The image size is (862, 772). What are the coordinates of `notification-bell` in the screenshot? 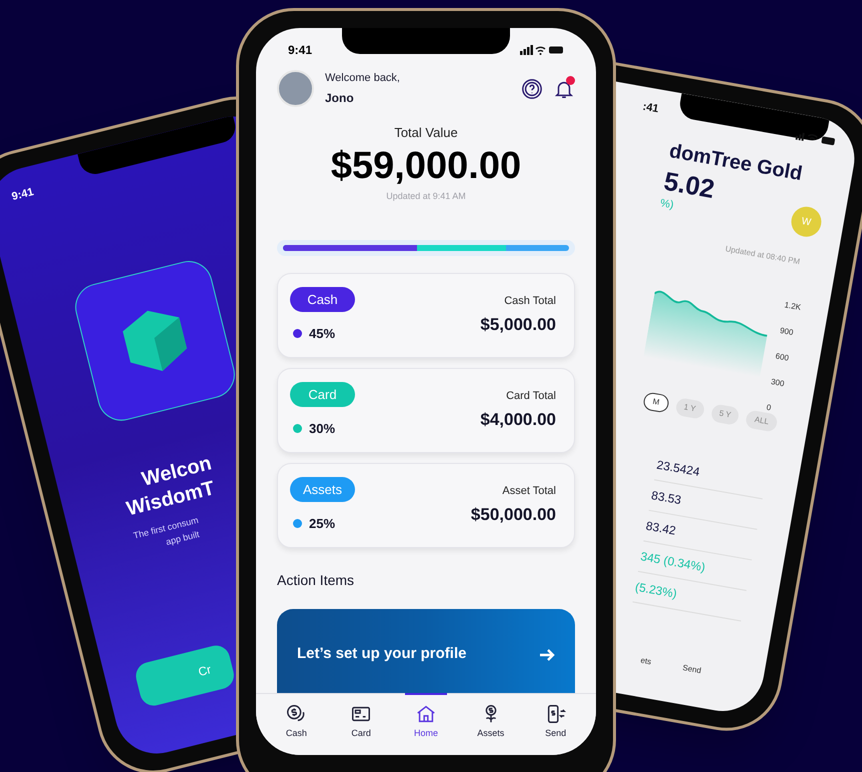 It's located at (564, 89).